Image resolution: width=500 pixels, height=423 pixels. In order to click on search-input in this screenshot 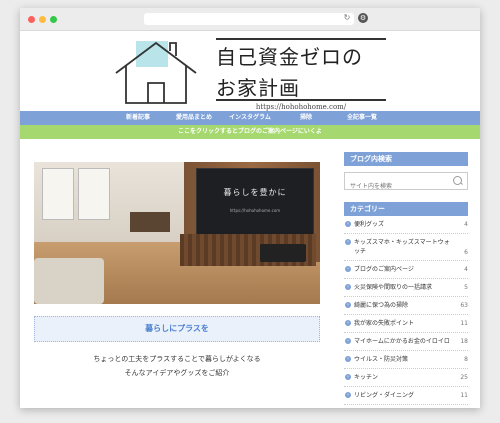, I will do `click(397, 186)`.